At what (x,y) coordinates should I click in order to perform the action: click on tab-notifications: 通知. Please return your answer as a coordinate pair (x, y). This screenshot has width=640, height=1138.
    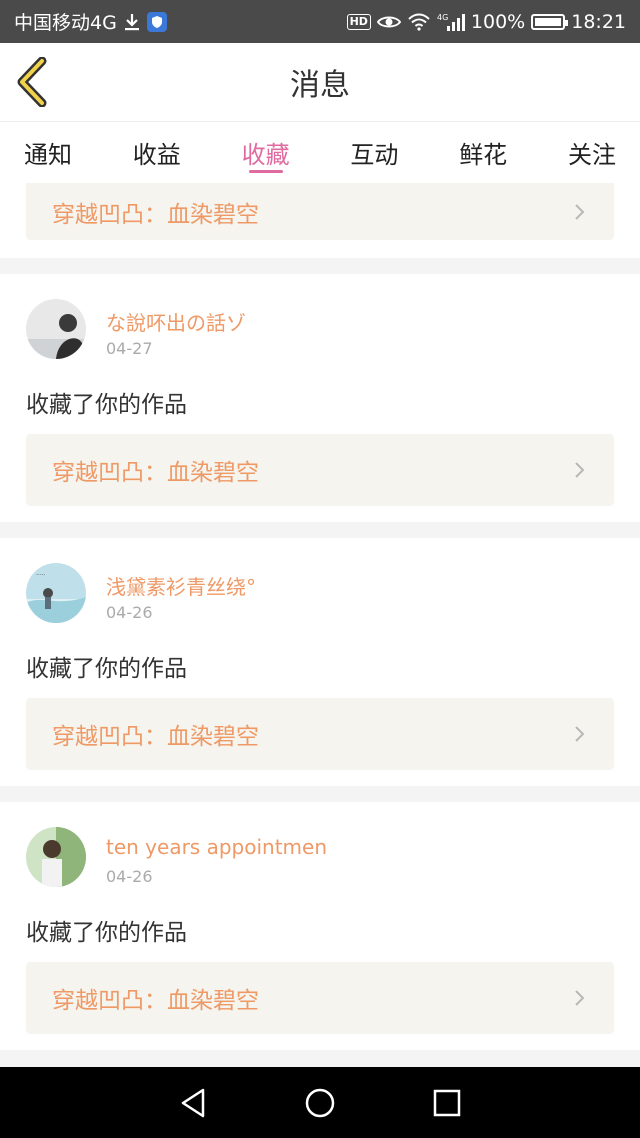
    Looking at the image, I should click on (48, 152).